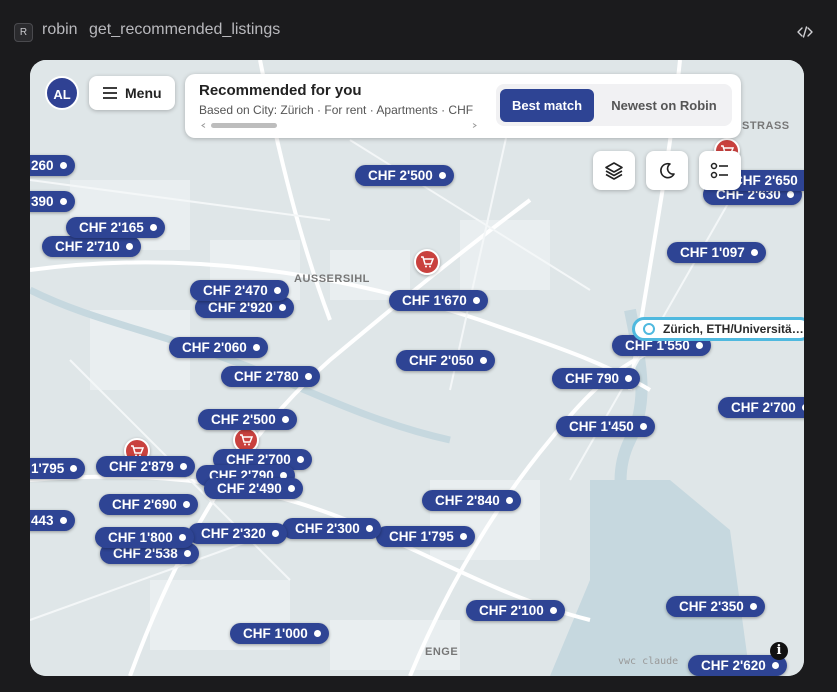 The width and height of the screenshot is (837, 692). Describe the element at coordinates (218, 347) in the screenshot. I see `price-pin: CHF 2'060` at that location.